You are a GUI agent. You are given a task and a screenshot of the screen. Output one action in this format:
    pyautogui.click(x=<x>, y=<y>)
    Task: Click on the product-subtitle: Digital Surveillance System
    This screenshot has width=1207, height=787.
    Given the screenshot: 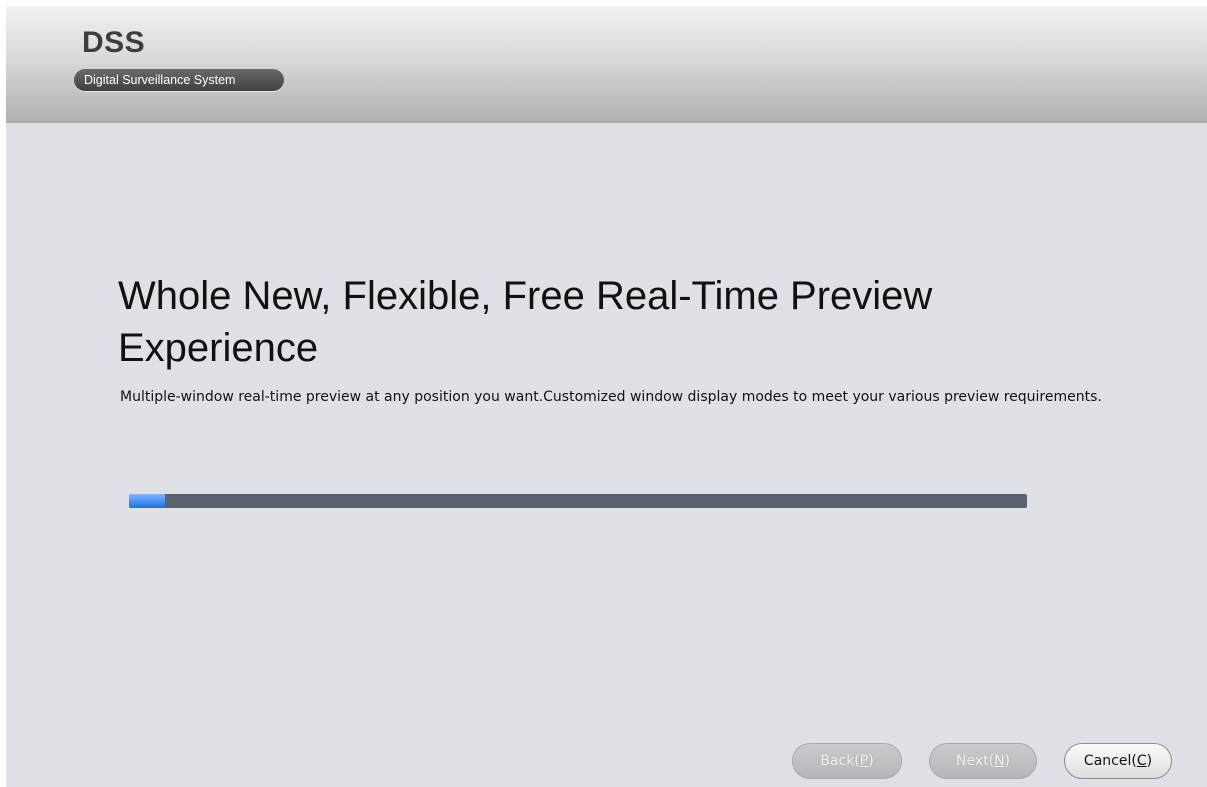 What is the action you would take?
    pyautogui.click(x=179, y=80)
    